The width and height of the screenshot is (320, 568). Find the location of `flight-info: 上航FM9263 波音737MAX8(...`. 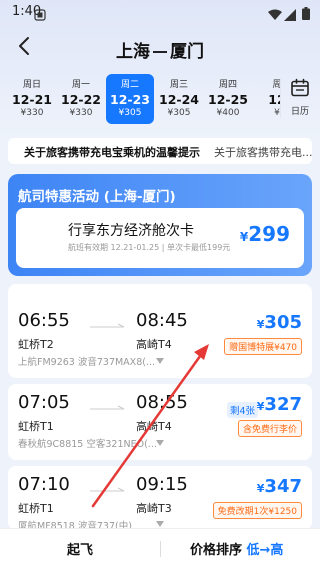

flight-info: 上航FM9263 波音737MAX8(... is located at coordinates (87, 362).